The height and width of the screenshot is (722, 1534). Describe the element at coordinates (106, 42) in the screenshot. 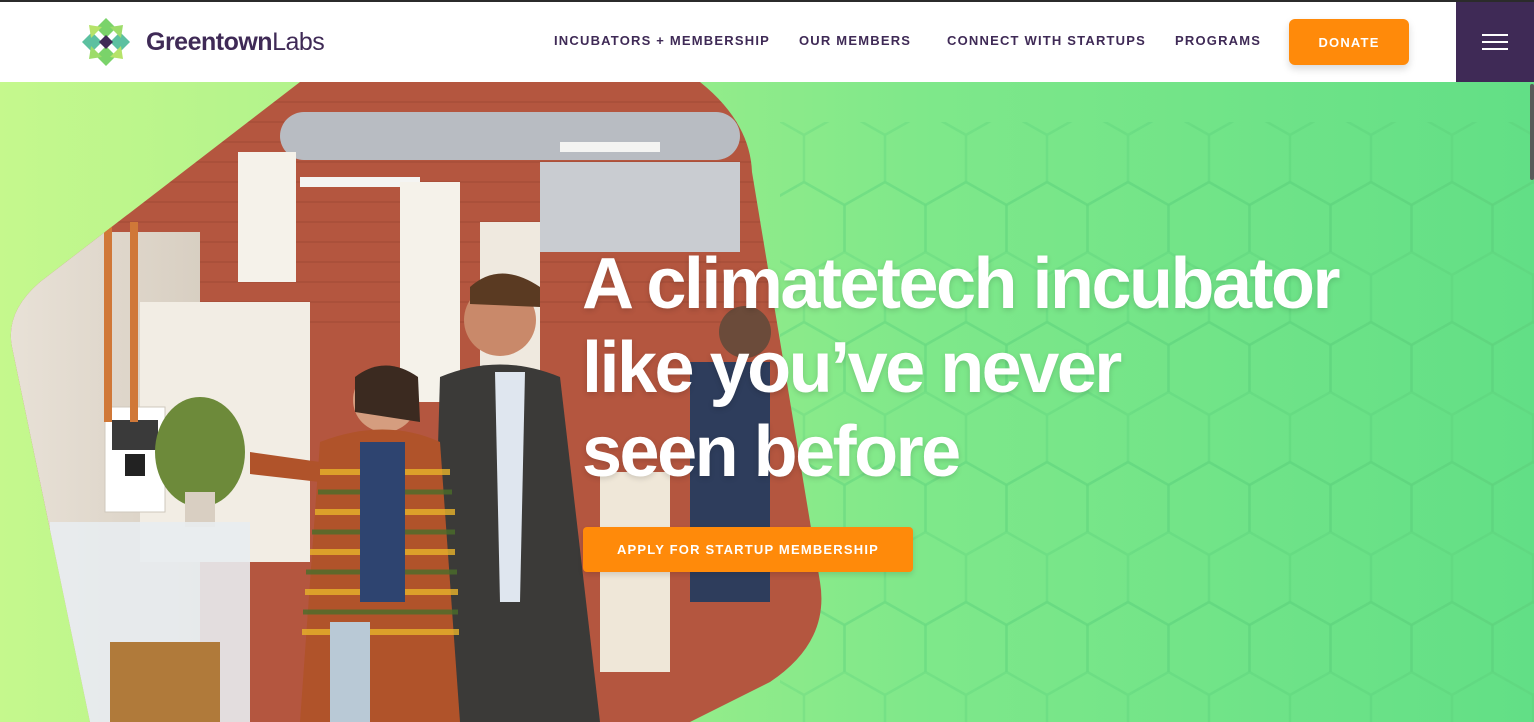

I see `greentown-logo-icon` at that location.